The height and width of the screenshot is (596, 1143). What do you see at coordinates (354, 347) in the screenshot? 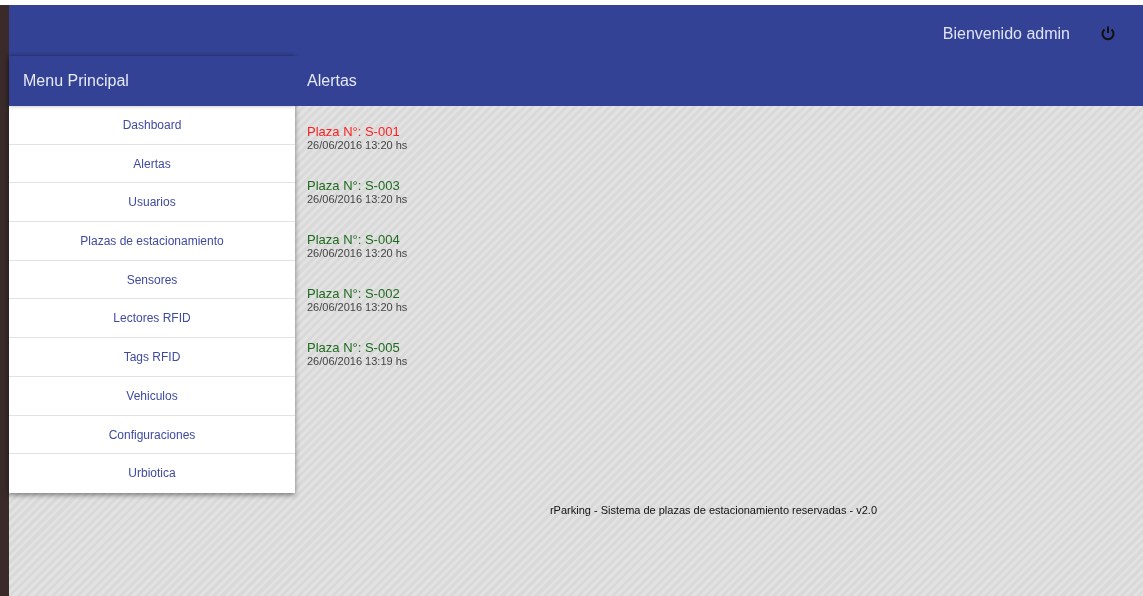
I see `alert-title: Plaza N°: S-005` at bounding box center [354, 347].